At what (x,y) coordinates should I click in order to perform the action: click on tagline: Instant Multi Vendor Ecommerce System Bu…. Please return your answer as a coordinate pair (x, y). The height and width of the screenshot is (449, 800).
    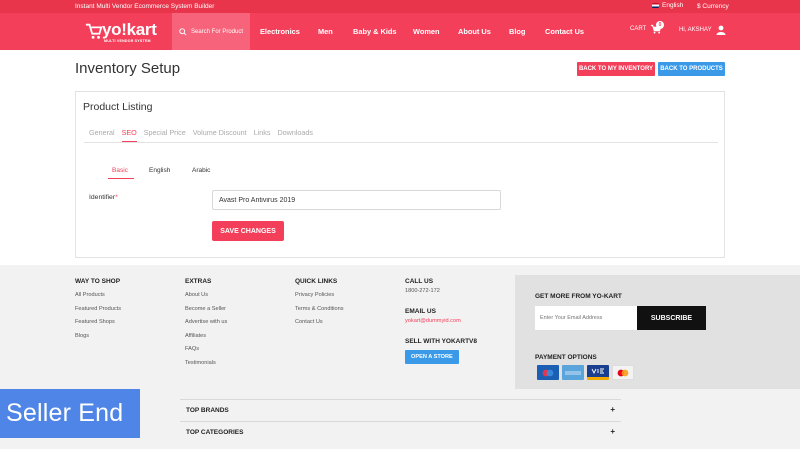
    Looking at the image, I should click on (145, 6).